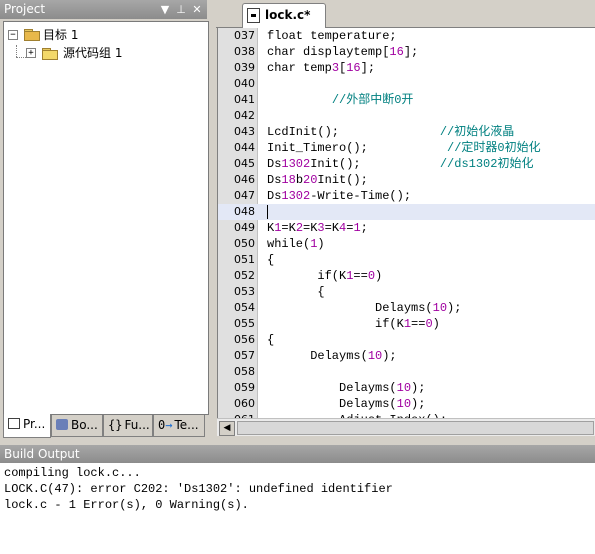 This screenshot has height=554, width=595. I want to click on code-text: char displaytemp[16];, so click(343, 52).